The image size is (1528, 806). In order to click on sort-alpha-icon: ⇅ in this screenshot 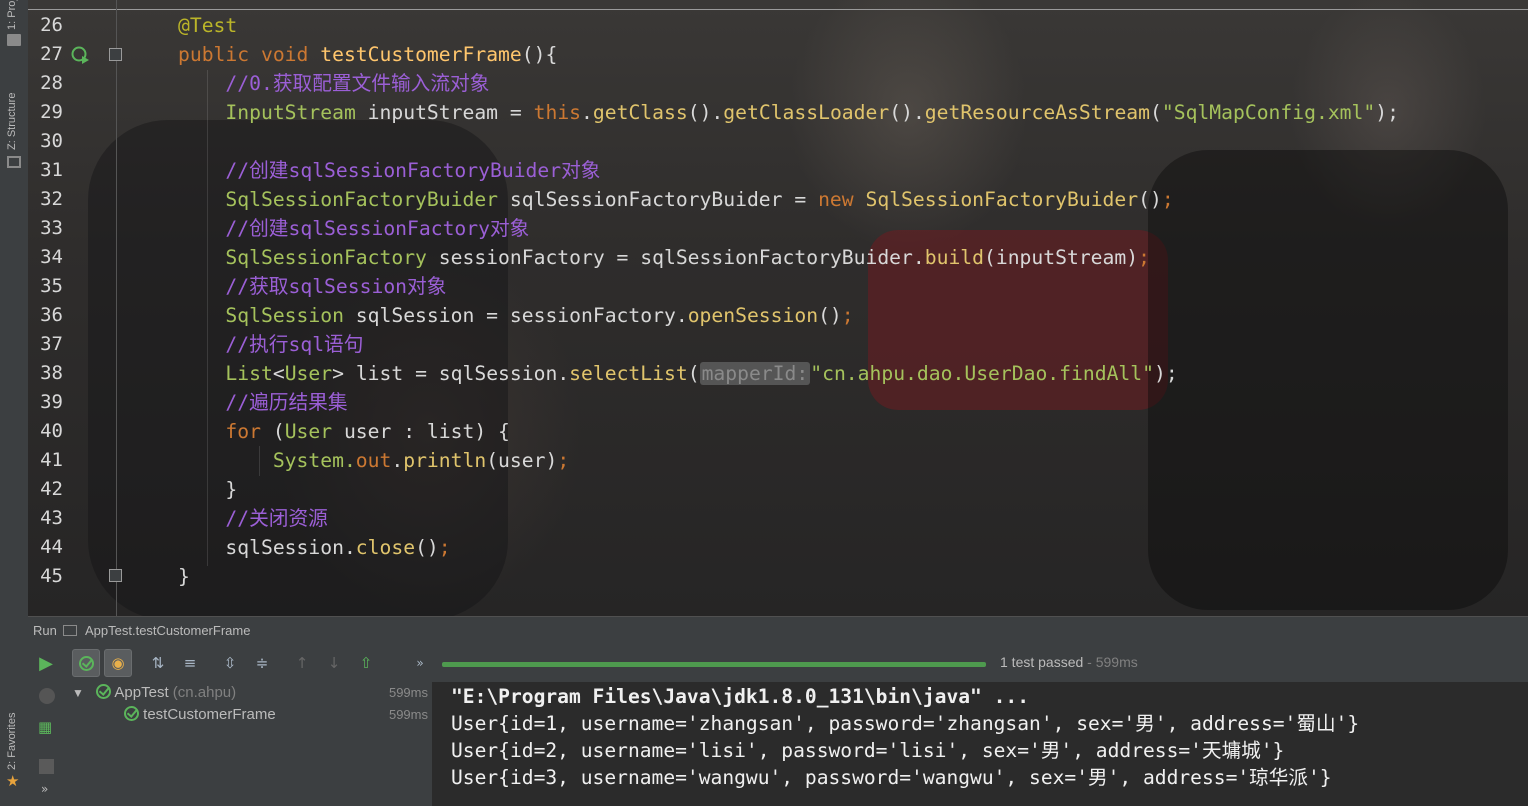, I will do `click(158, 663)`.